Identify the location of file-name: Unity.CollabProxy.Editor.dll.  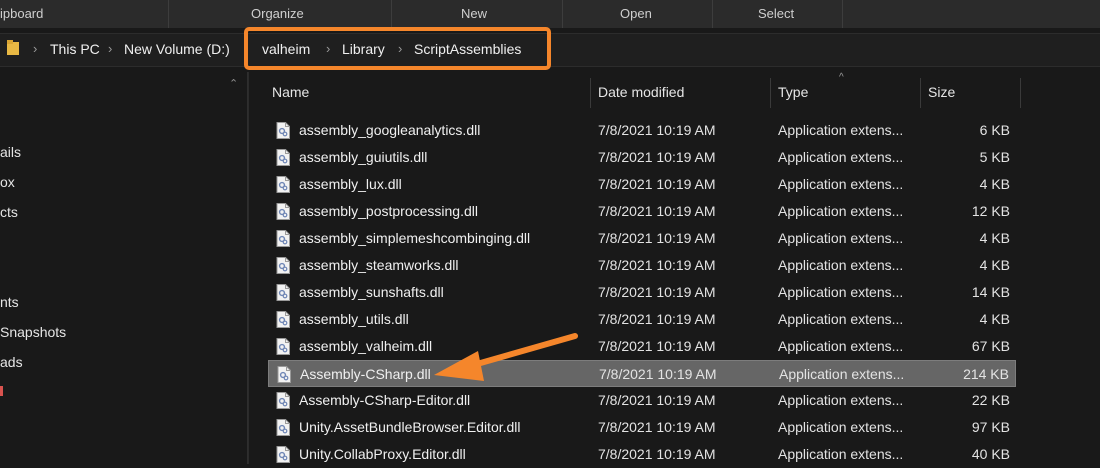
(382, 454).